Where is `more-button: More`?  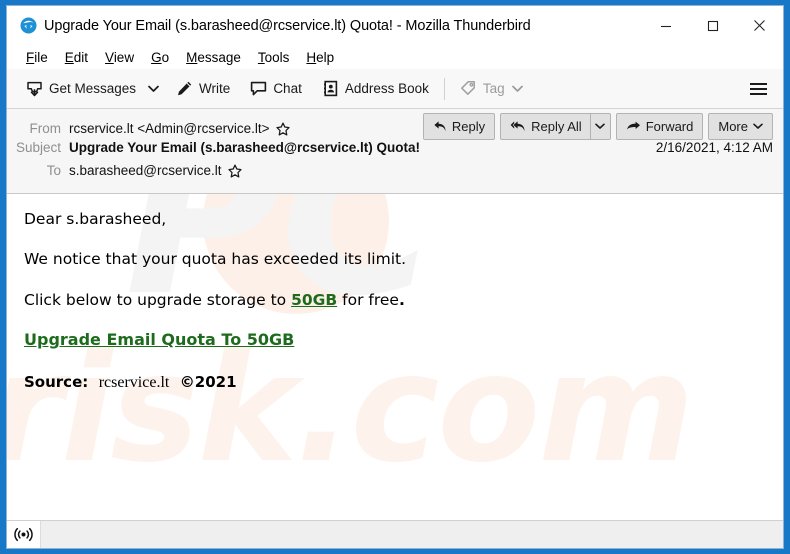 more-button: More is located at coordinates (740, 126).